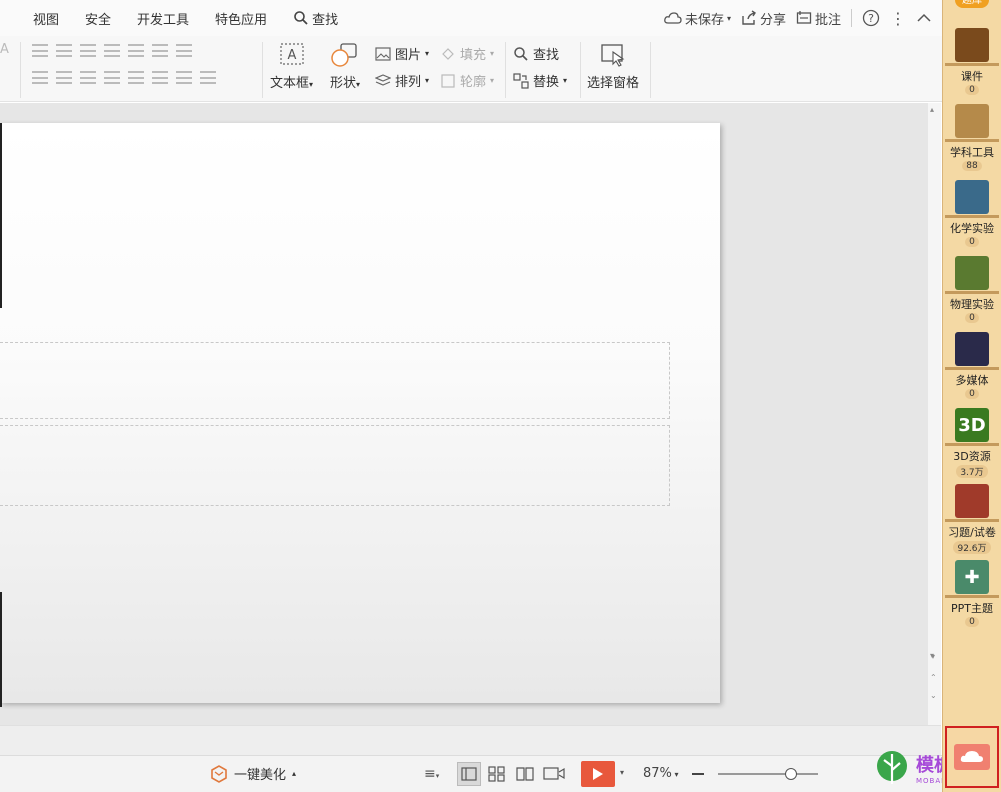  What do you see at coordinates (88, 50) in the screenshot?
I see `decrease-indent-icon` at bounding box center [88, 50].